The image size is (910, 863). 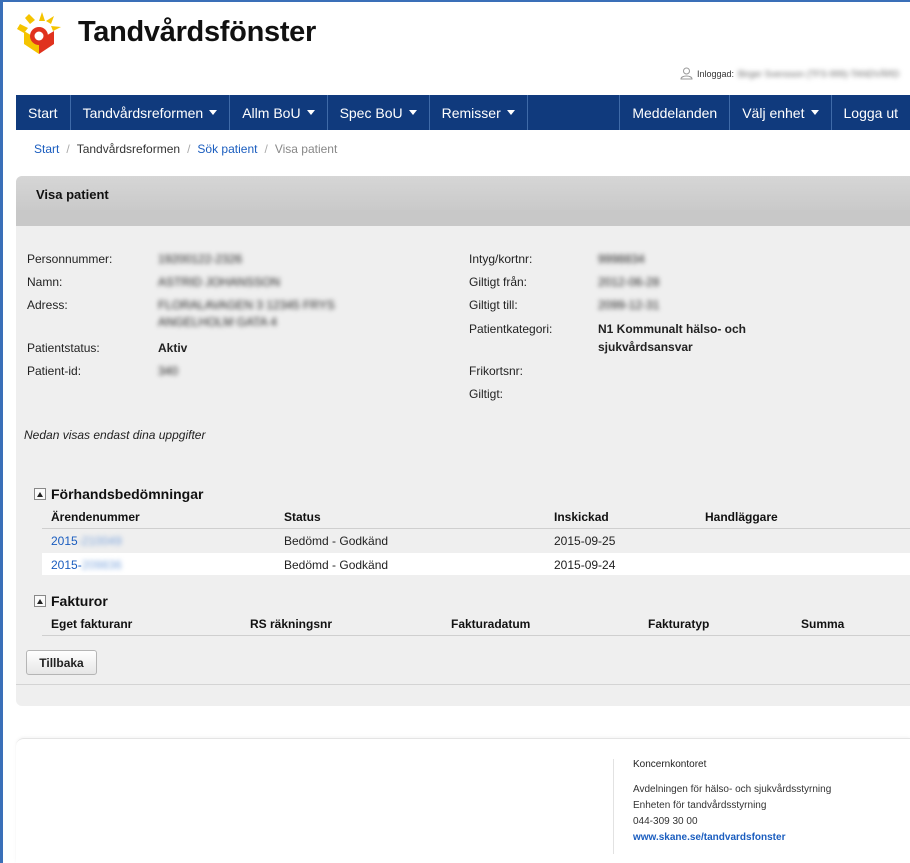 I want to click on col-header-eget-fakturanr: Eget fakturanr, so click(x=92, y=624).